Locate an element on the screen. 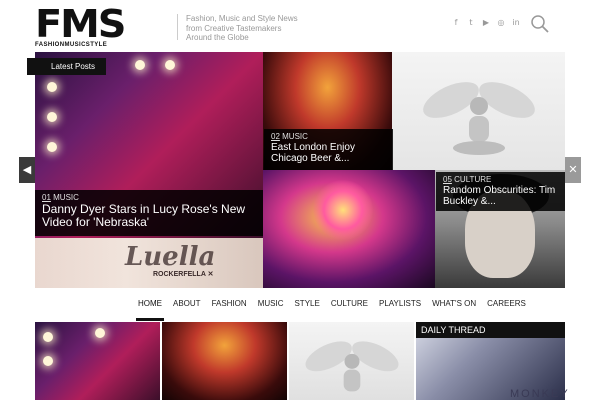  nav-item-whats-on: WHAT'S ON is located at coordinates (454, 303).